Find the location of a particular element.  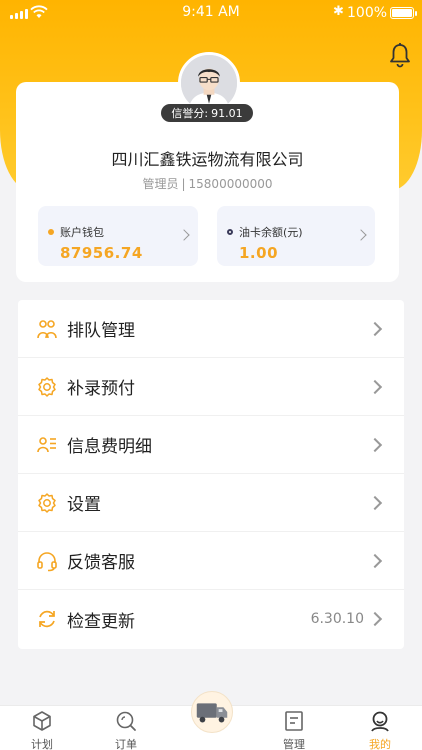

user-role: 管理员 is located at coordinates (160, 184).